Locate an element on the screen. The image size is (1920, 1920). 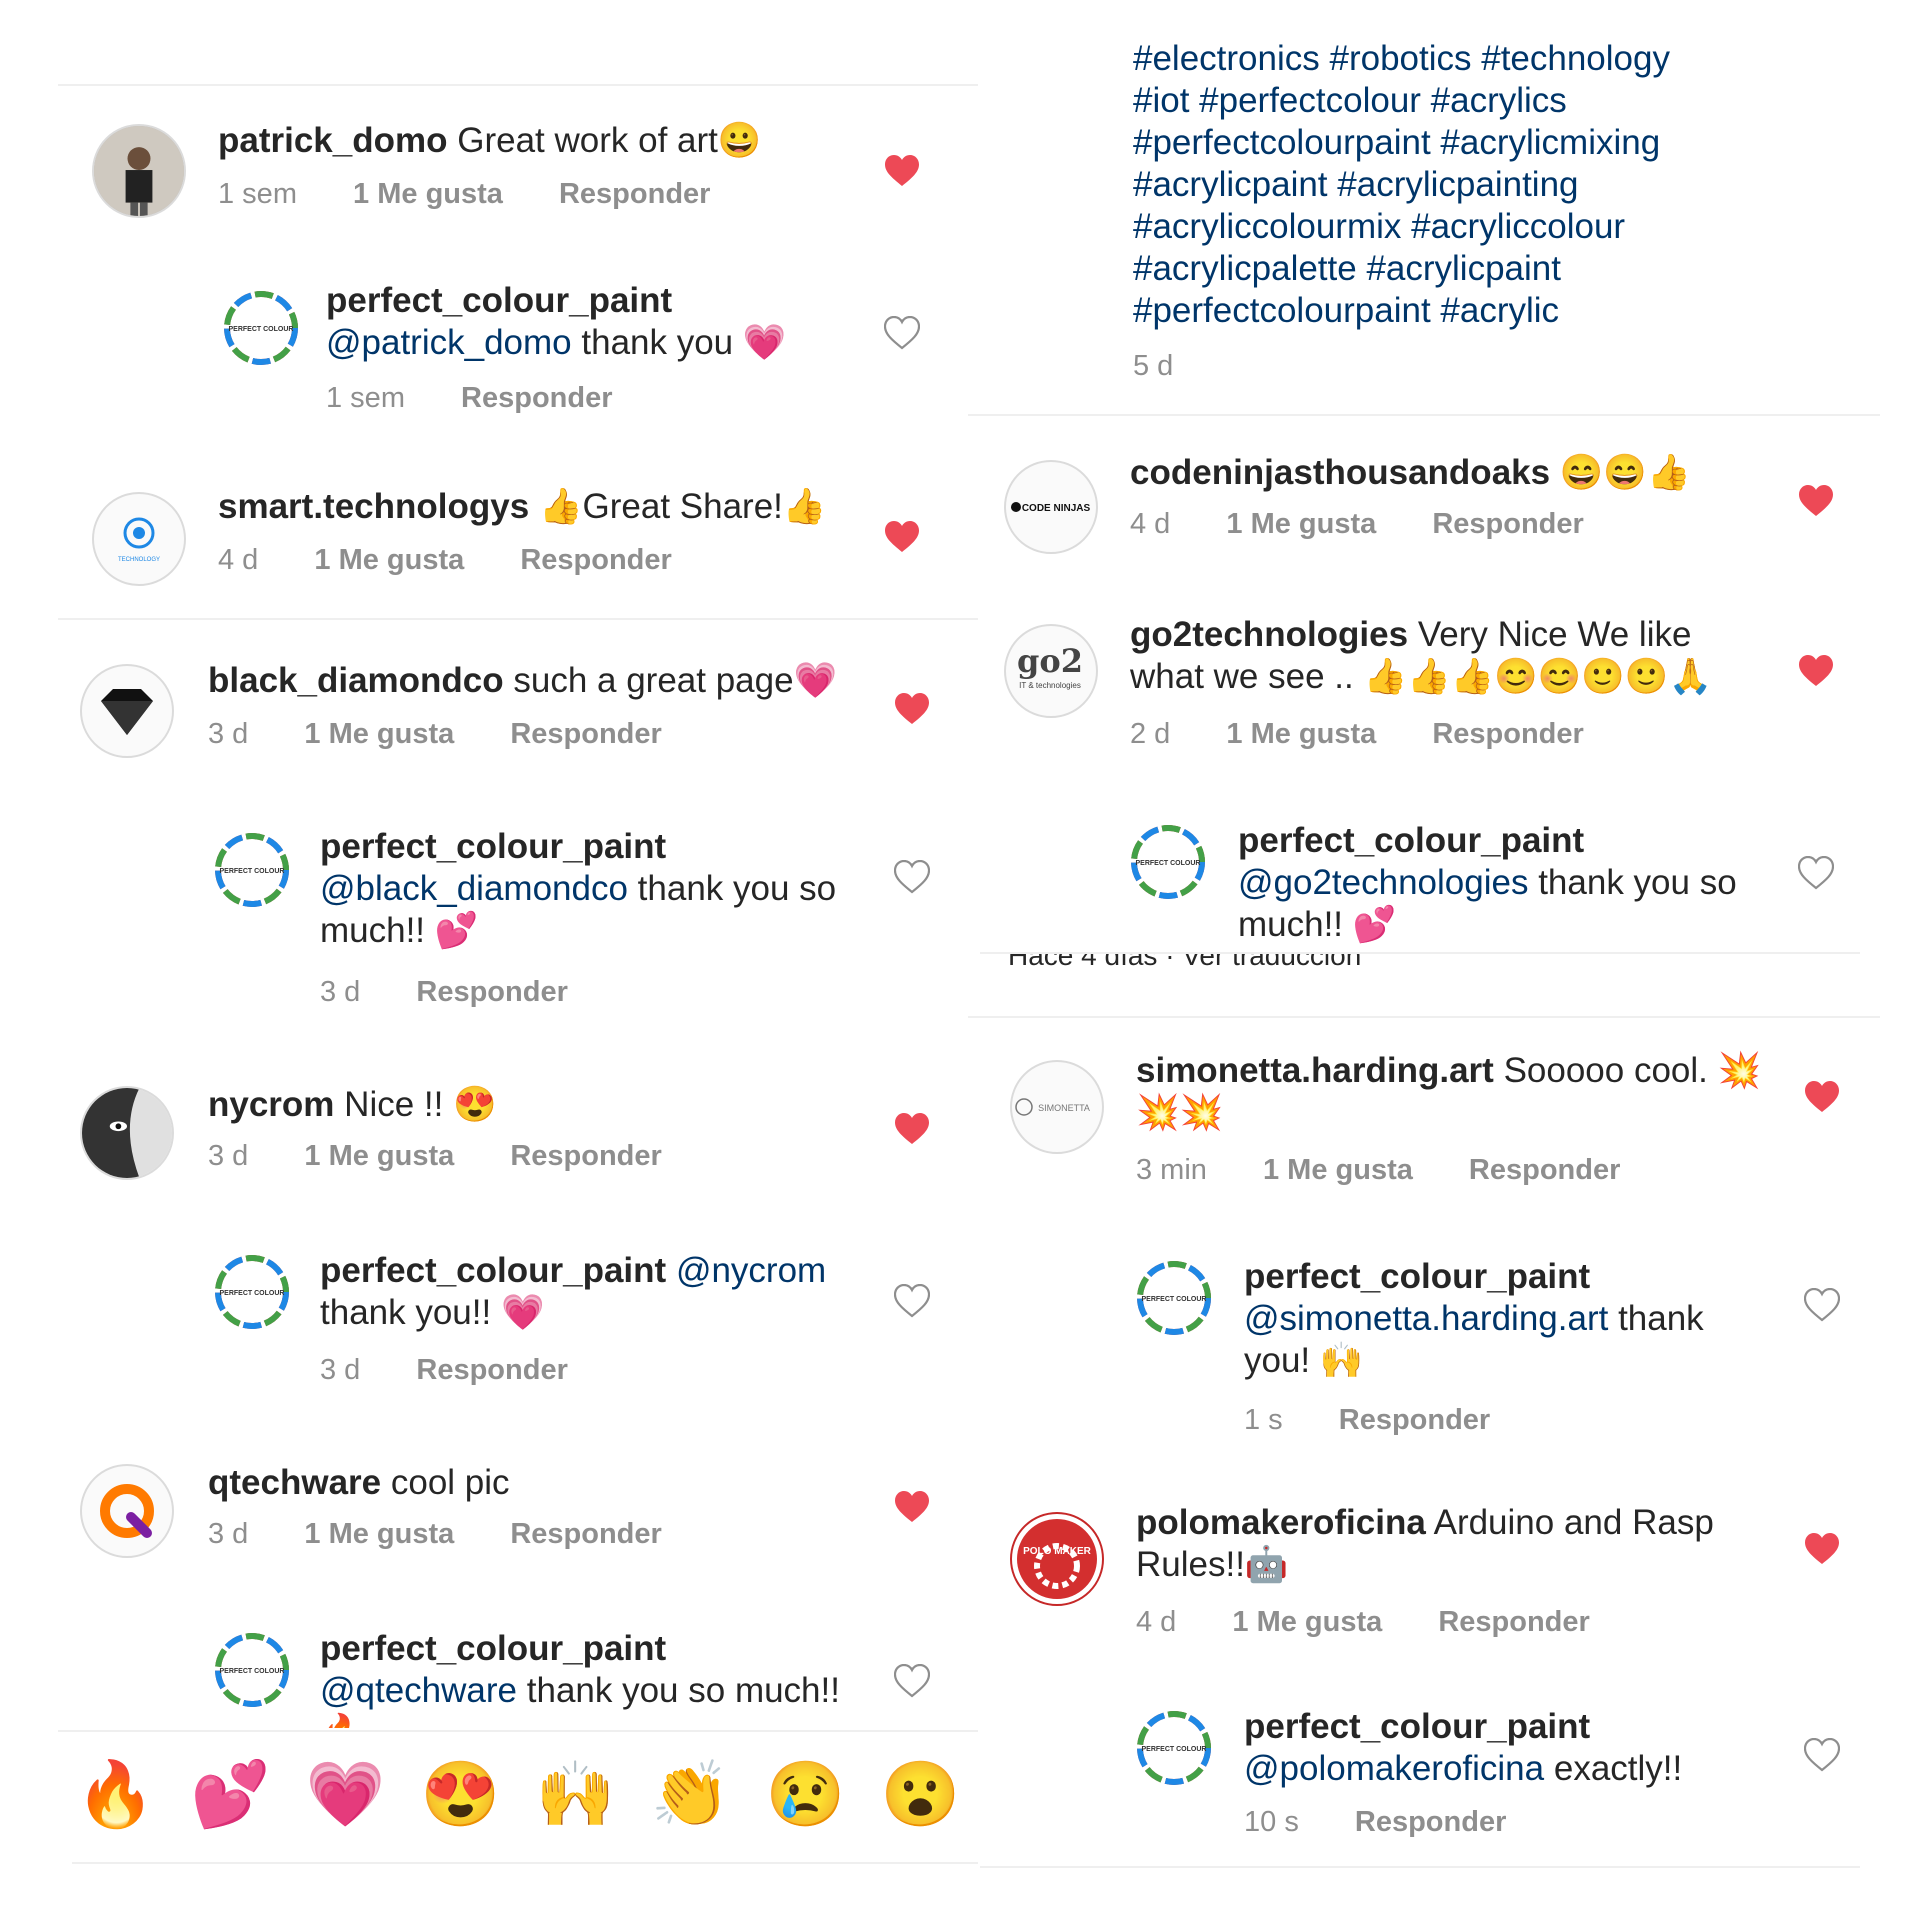
avatar-polo-maker: POLO MAKER is located at coordinates (1057, 1559).